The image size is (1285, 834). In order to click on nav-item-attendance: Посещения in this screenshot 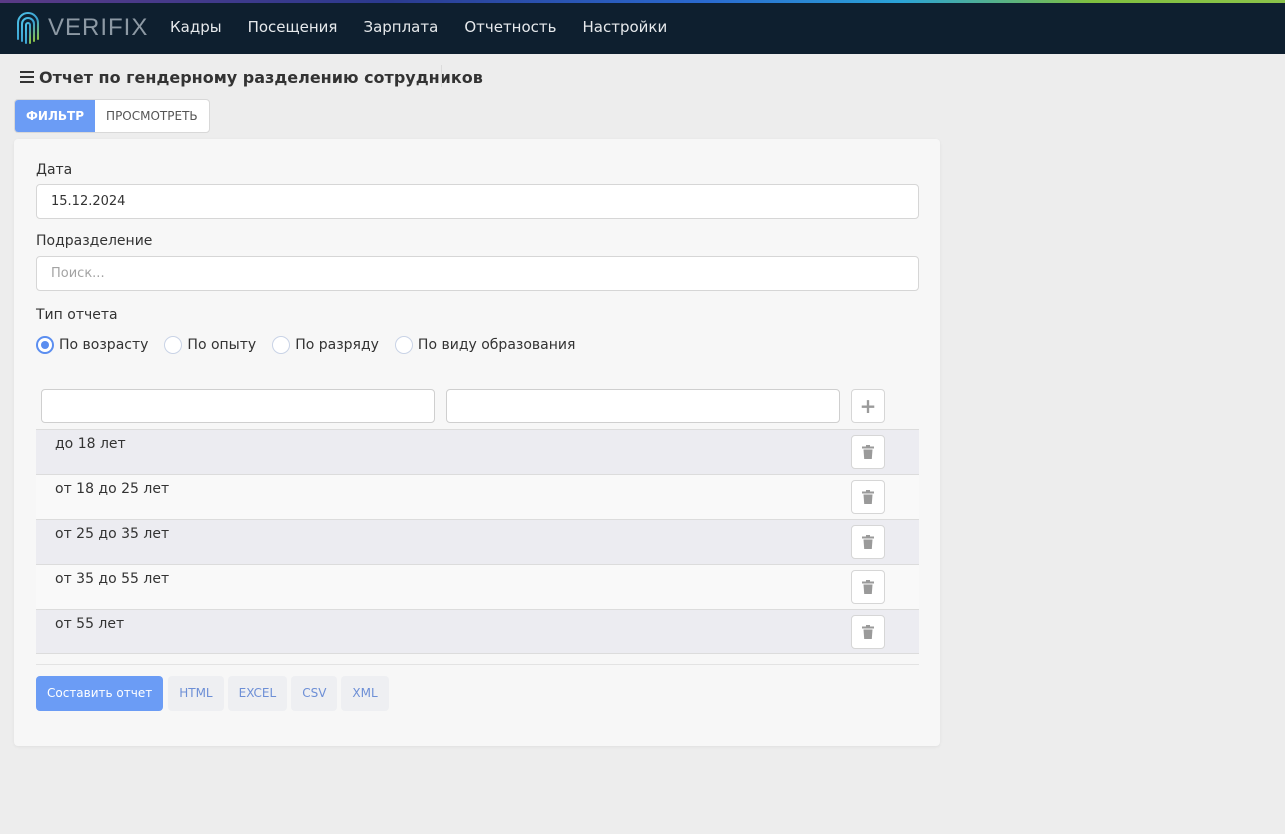, I will do `click(293, 27)`.